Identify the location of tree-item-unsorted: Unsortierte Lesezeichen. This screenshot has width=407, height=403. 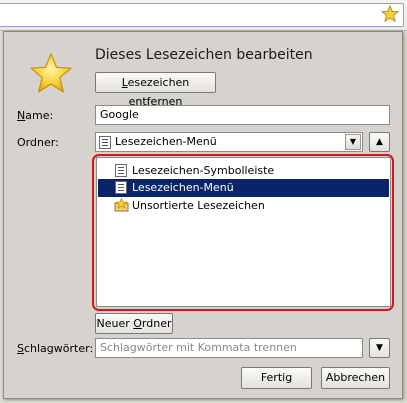
(243, 206).